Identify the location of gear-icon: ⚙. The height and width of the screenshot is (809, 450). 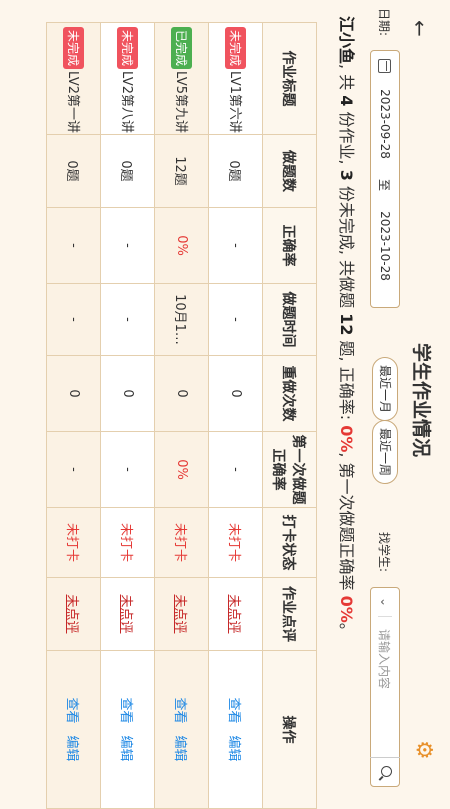
(423, 750).